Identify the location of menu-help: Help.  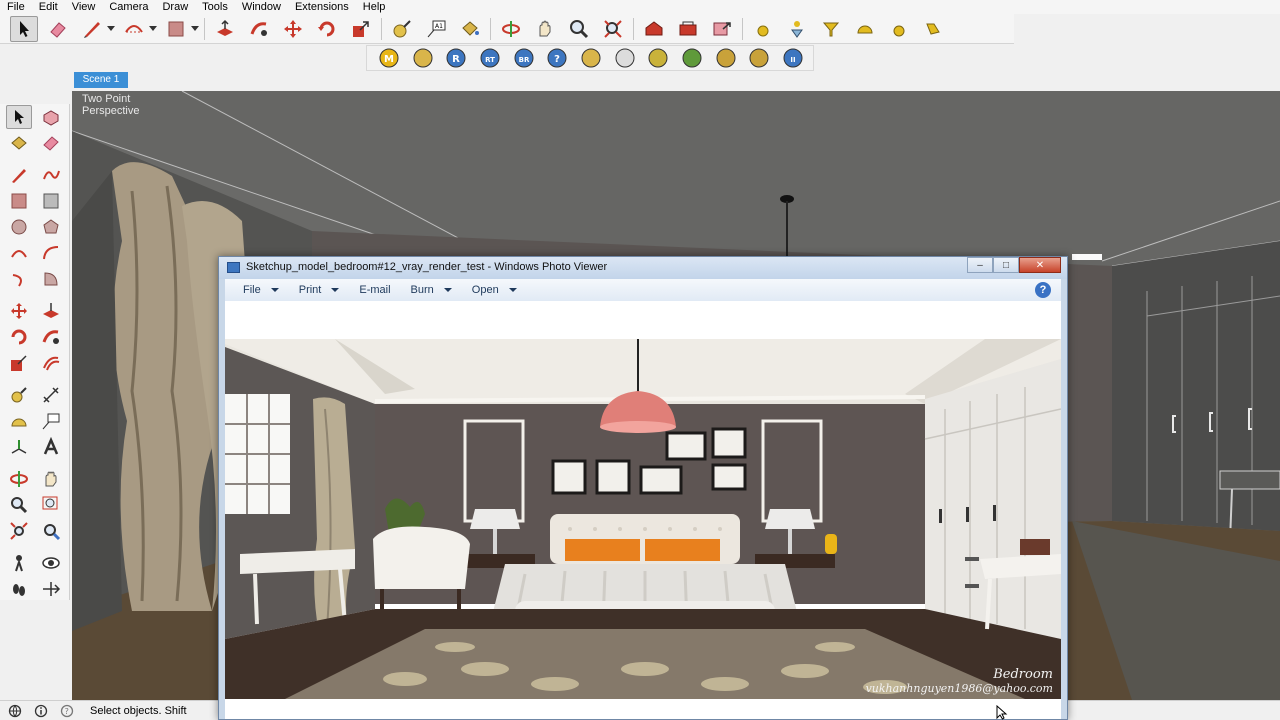
(374, 7).